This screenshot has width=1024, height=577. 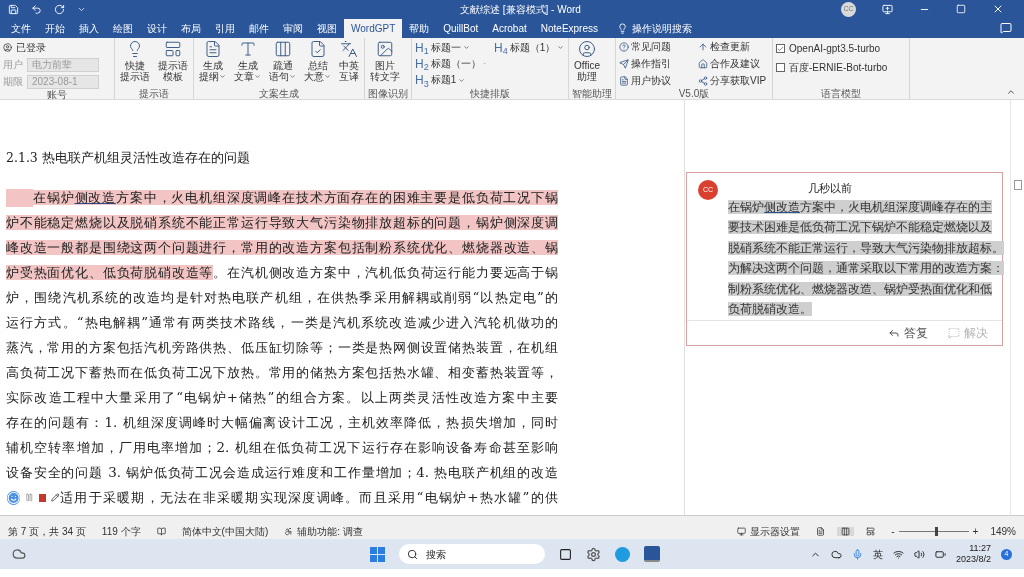 What do you see at coordinates (662, 28) in the screenshot?
I see `tell-me-search: 操作说明搜索` at bounding box center [662, 28].